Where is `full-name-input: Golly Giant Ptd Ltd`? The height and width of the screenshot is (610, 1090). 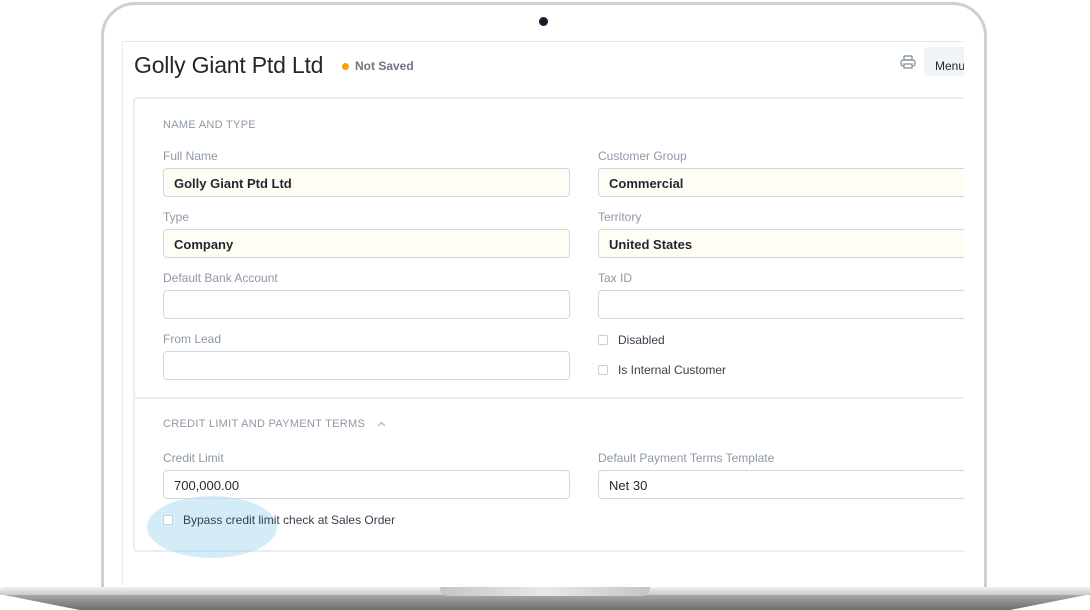
full-name-input: Golly Giant Ptd Ltd is located at coordinates (366, 182).